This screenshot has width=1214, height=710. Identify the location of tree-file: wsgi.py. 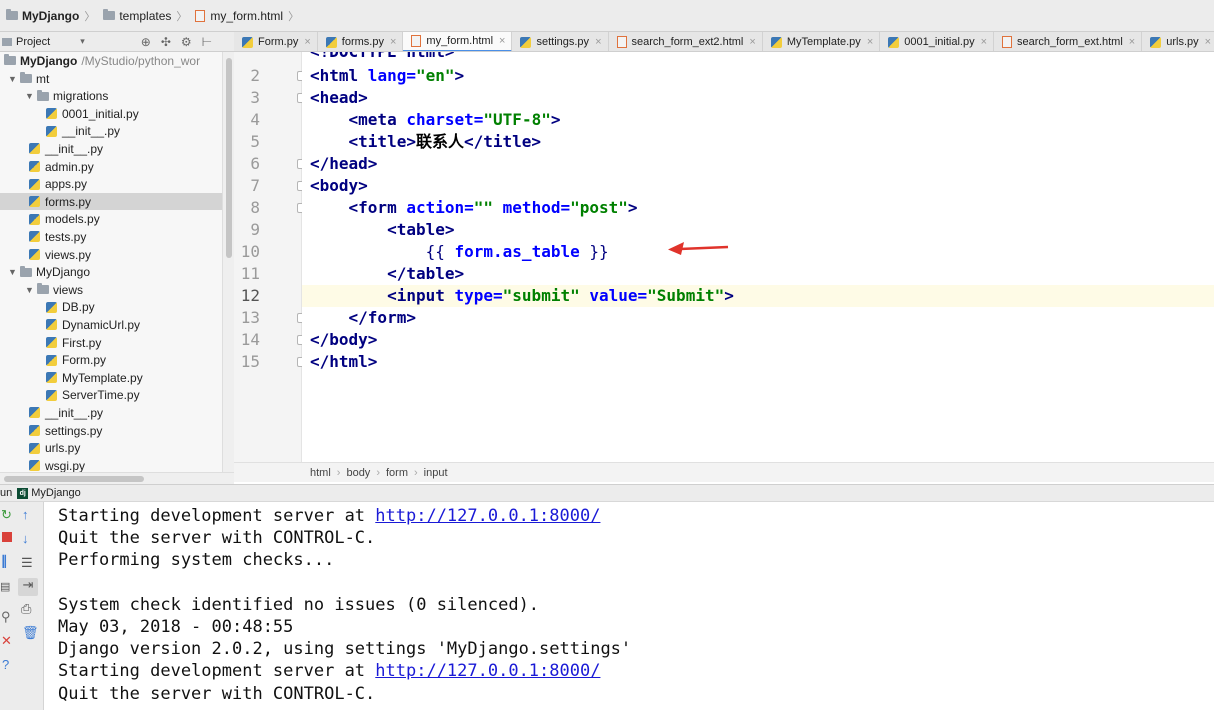
(55, 464).